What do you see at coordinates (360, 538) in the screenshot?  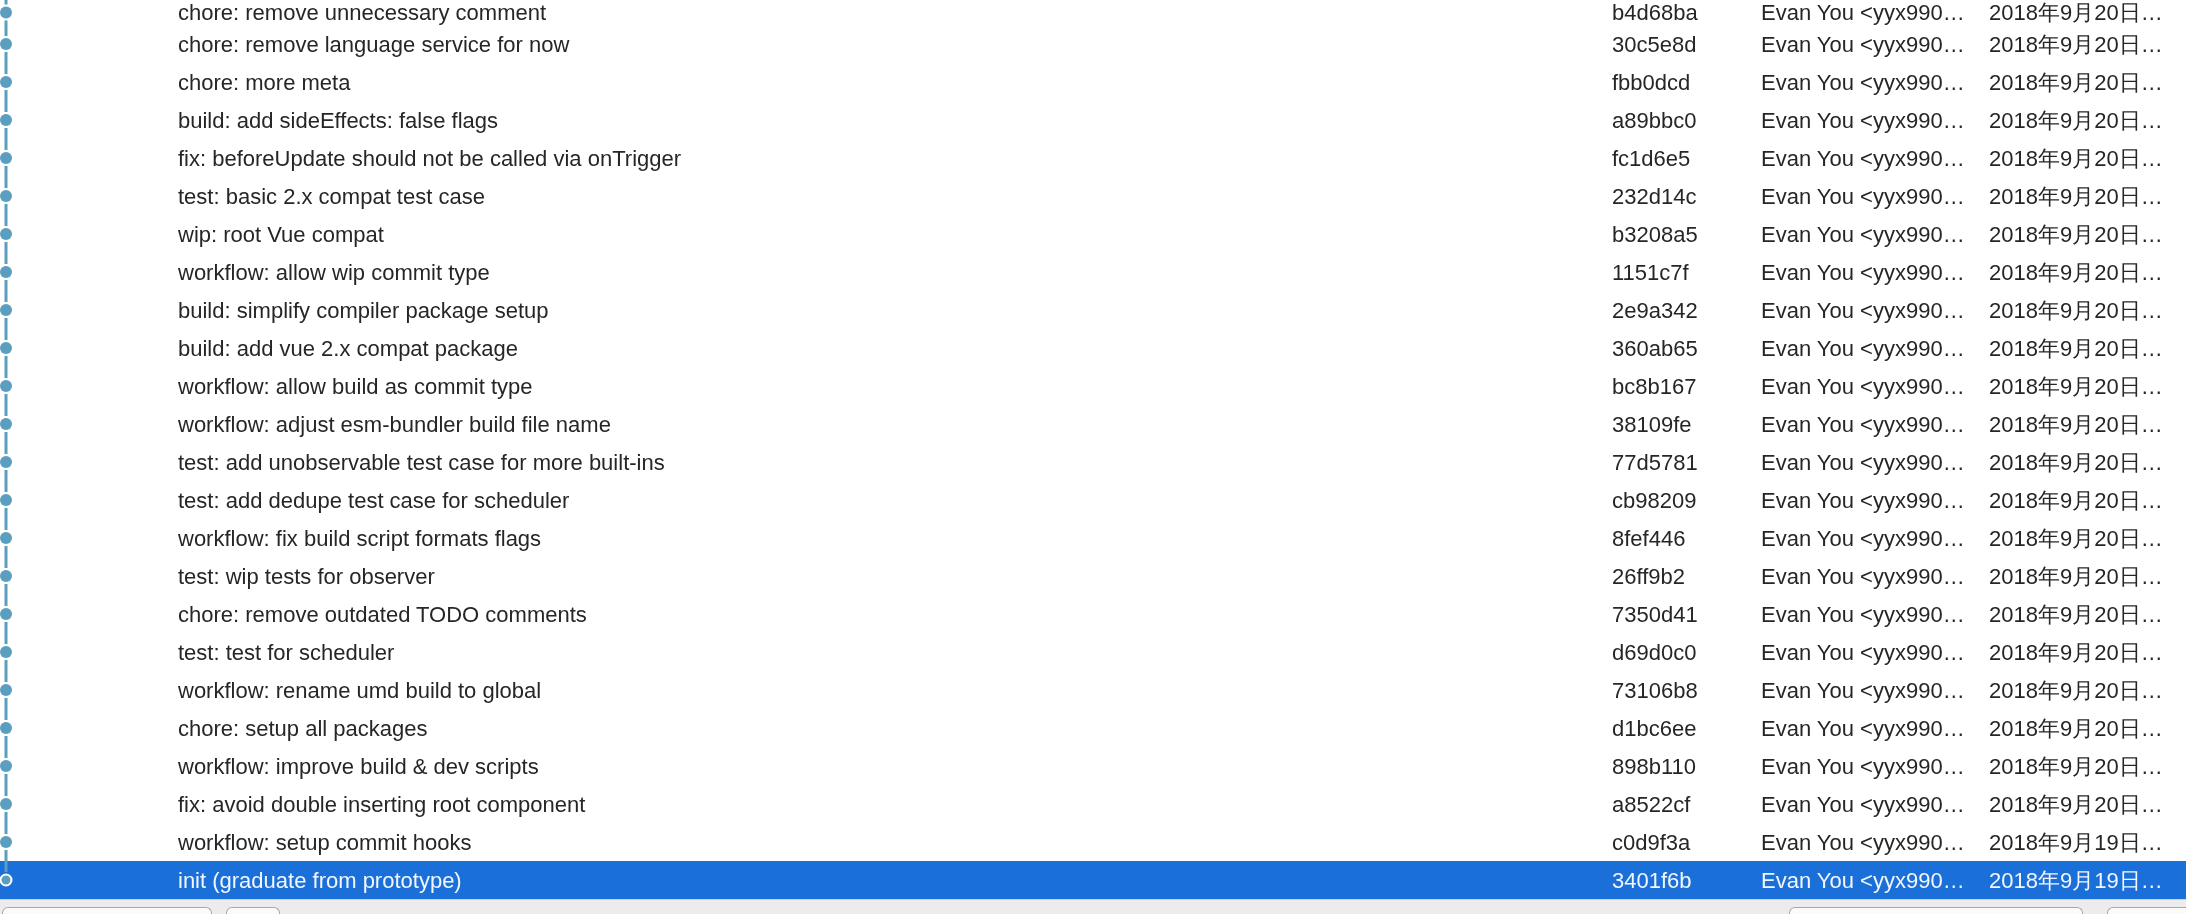 I see `commit-message: workflow: fix build script formats flags` at bounding box center [360, 538].